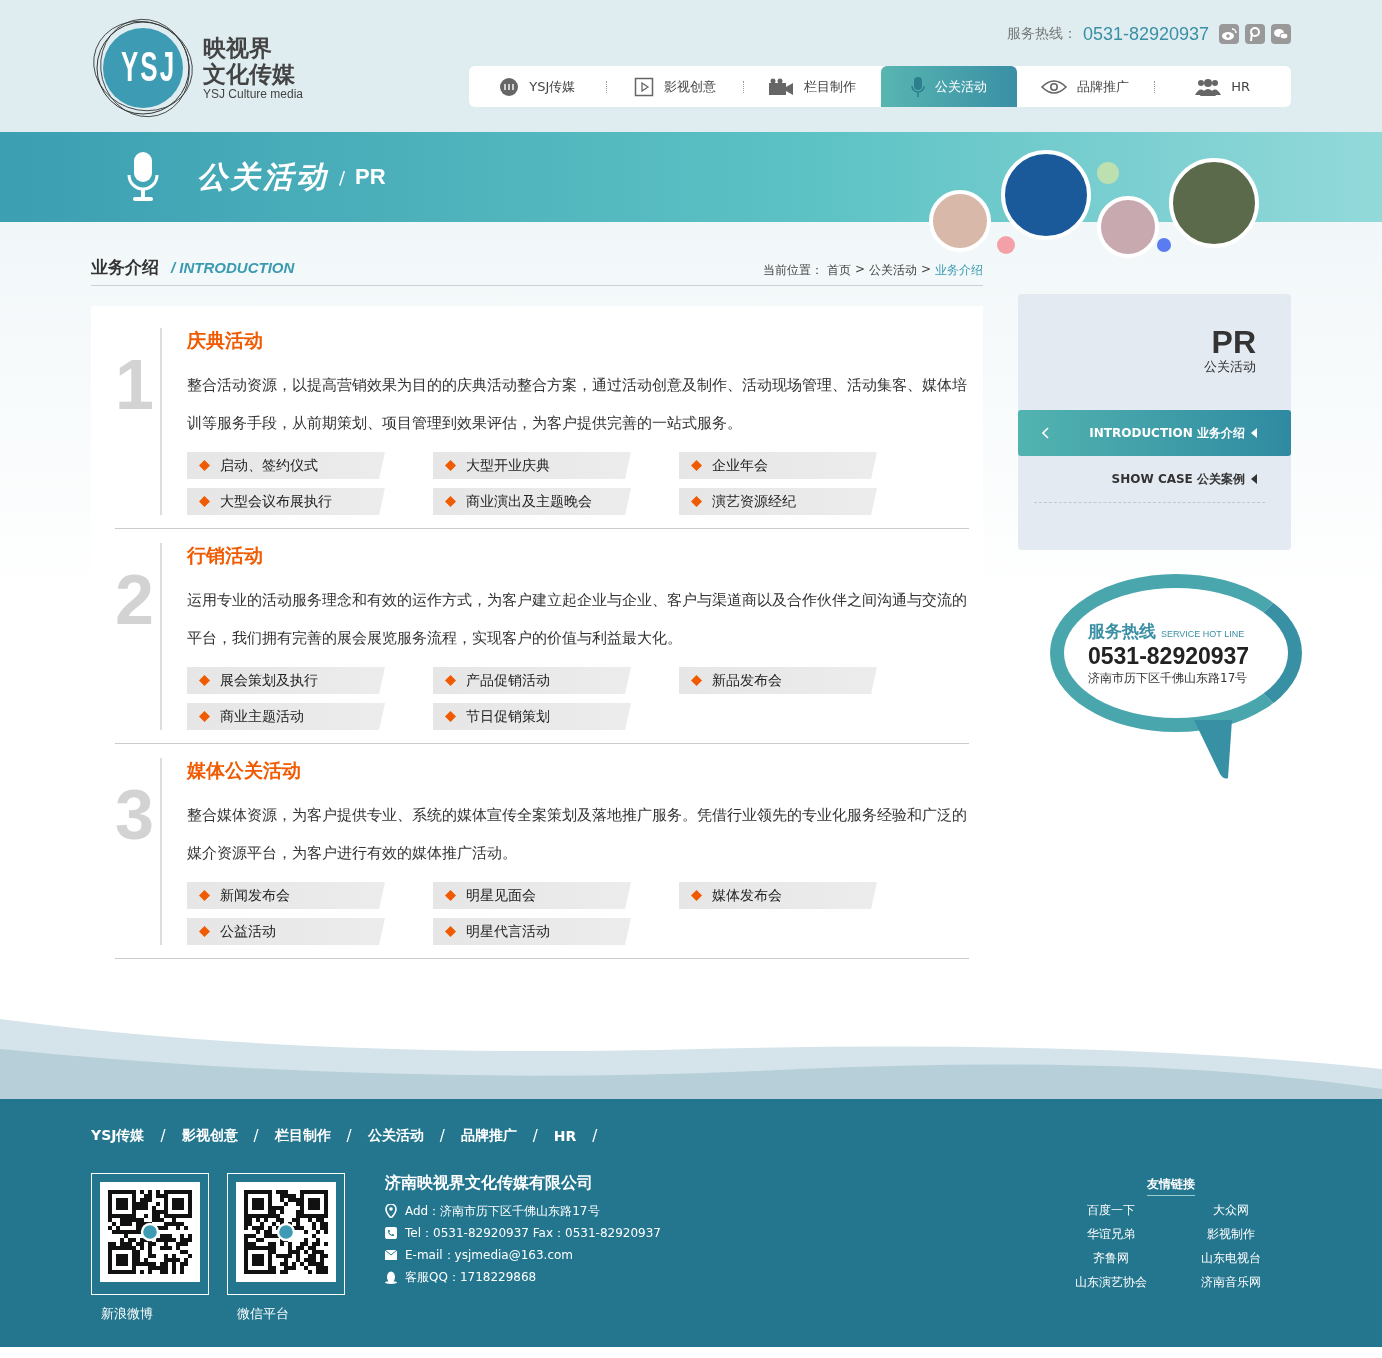  What do you see at coordinates (1230, 367) in the screenshot?
I see `sidebar-subtitle: 公关活动` at bounding box center [1230, 367].